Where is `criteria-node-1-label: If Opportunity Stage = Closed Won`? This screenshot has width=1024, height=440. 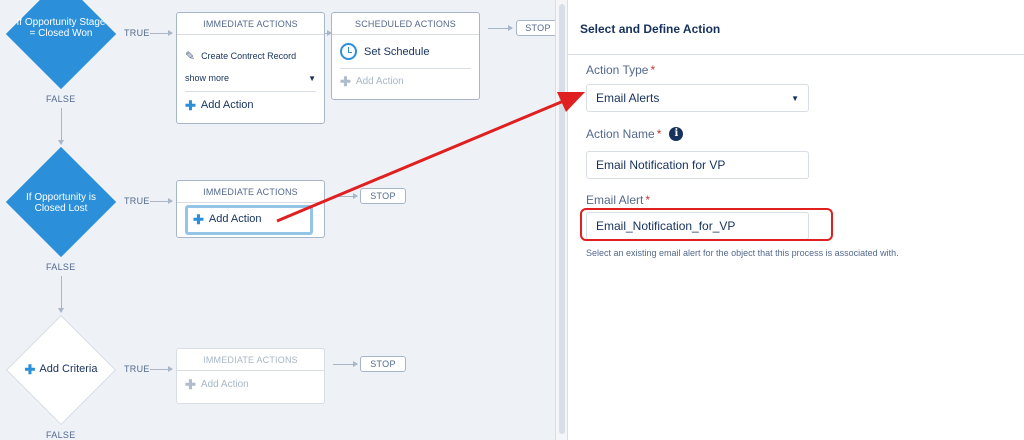 criteria-node-1-label: If Opportunity Stage = Closed Won is located at coordinates (61, 28).